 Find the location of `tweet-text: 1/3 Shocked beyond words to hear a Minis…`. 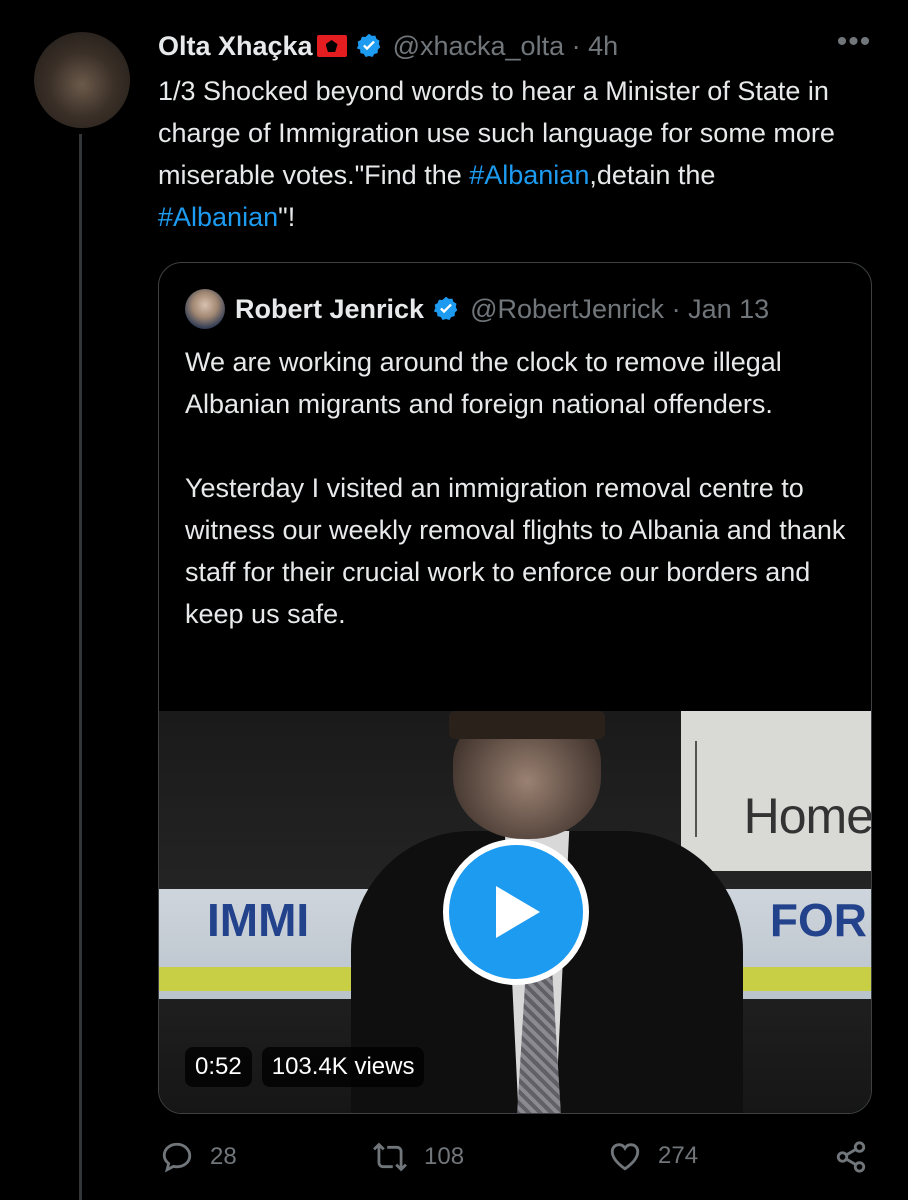

tweet-text: 1/3 Shocked beyond words to hear a Minis… is located at coordinates (496, 154).